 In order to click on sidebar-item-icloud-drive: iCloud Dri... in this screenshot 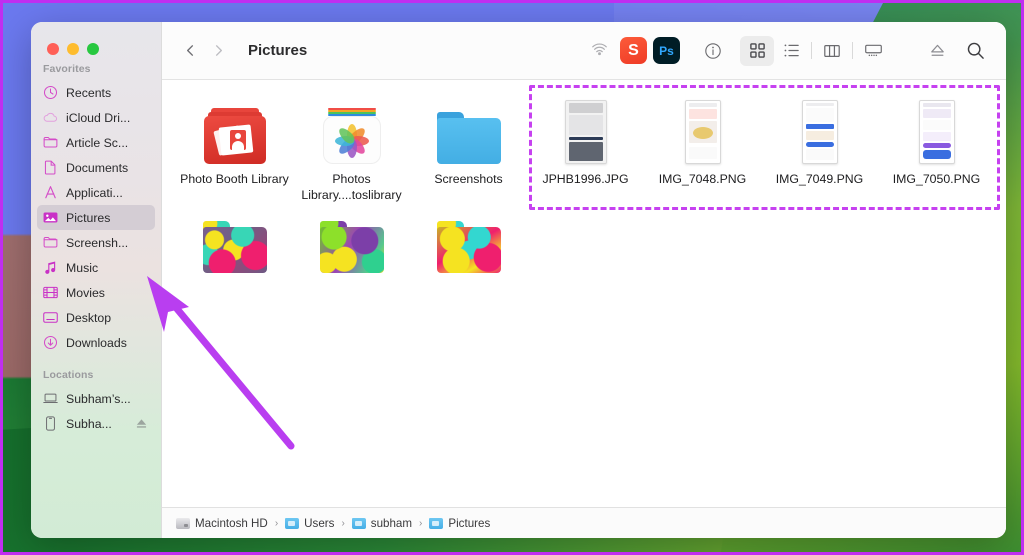, I will do `click(96, 117)`.